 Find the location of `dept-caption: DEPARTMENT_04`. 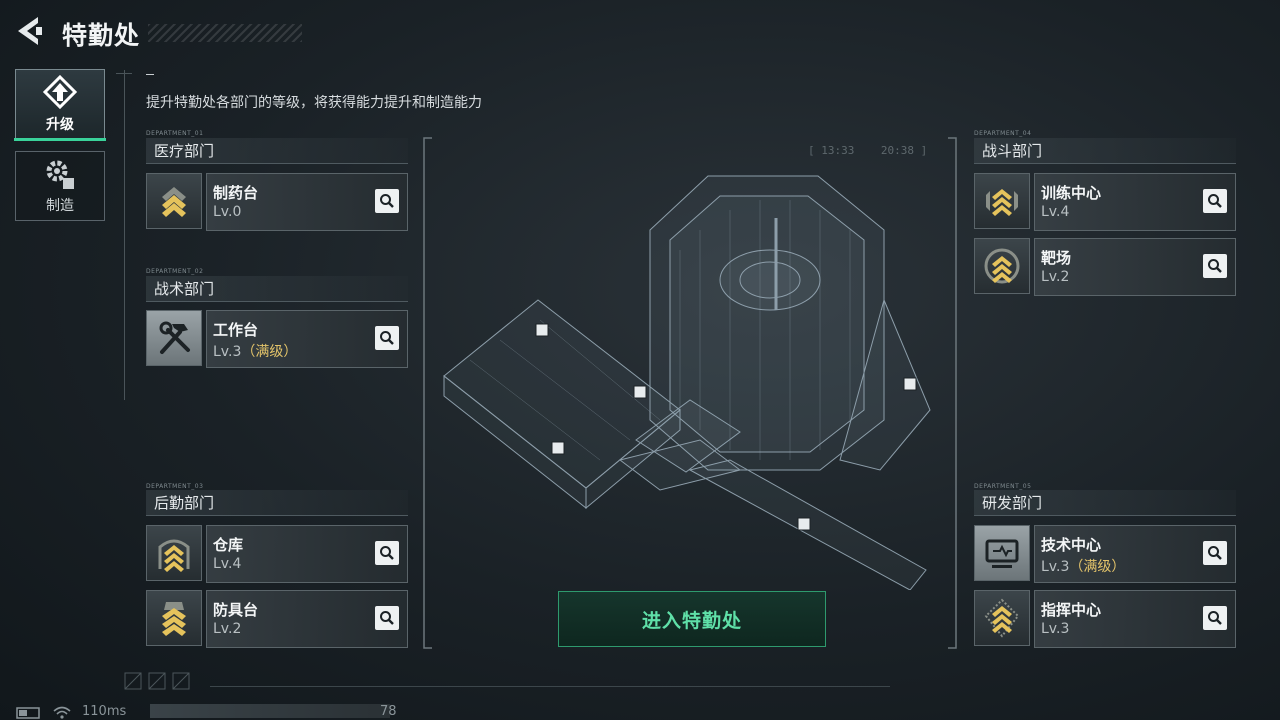

dept-caption: DEPARTMENT_04 is located at coordinates (1003, 133).